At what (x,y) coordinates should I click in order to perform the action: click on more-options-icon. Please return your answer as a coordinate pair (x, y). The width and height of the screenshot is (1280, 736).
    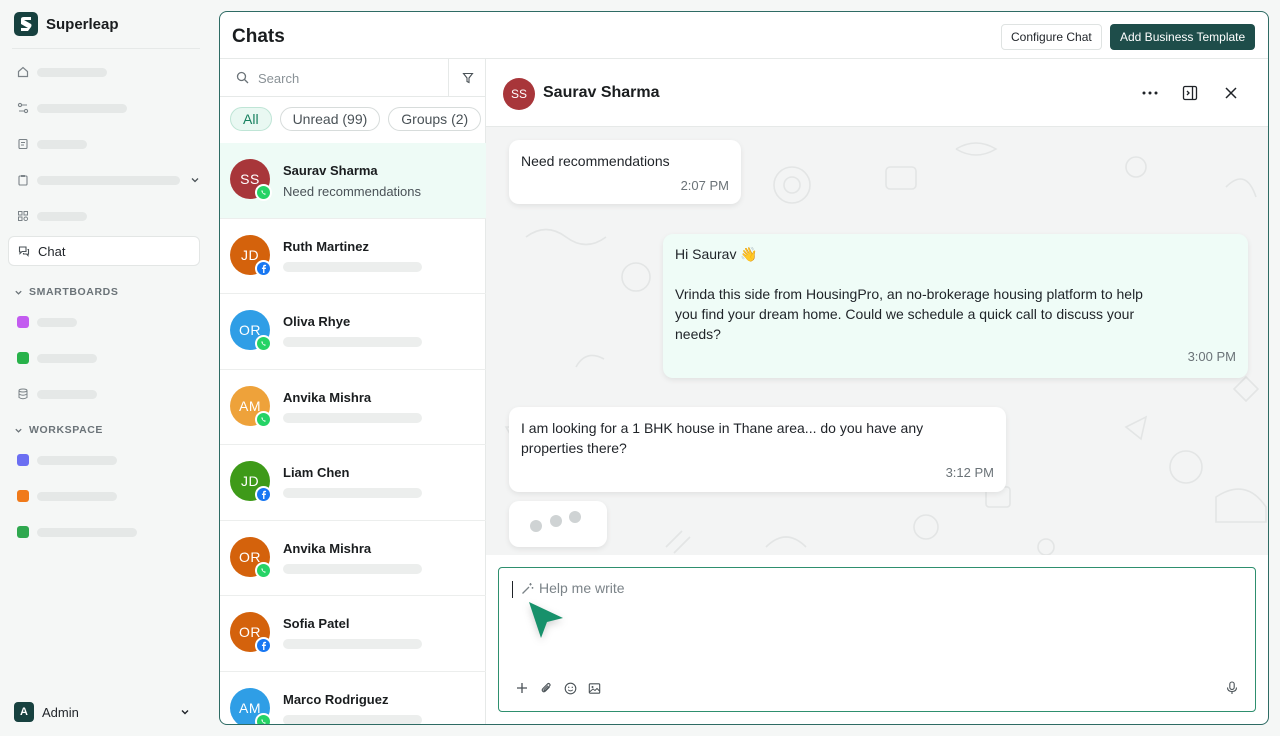
    Looking at the image, I should click on (1150, 93).